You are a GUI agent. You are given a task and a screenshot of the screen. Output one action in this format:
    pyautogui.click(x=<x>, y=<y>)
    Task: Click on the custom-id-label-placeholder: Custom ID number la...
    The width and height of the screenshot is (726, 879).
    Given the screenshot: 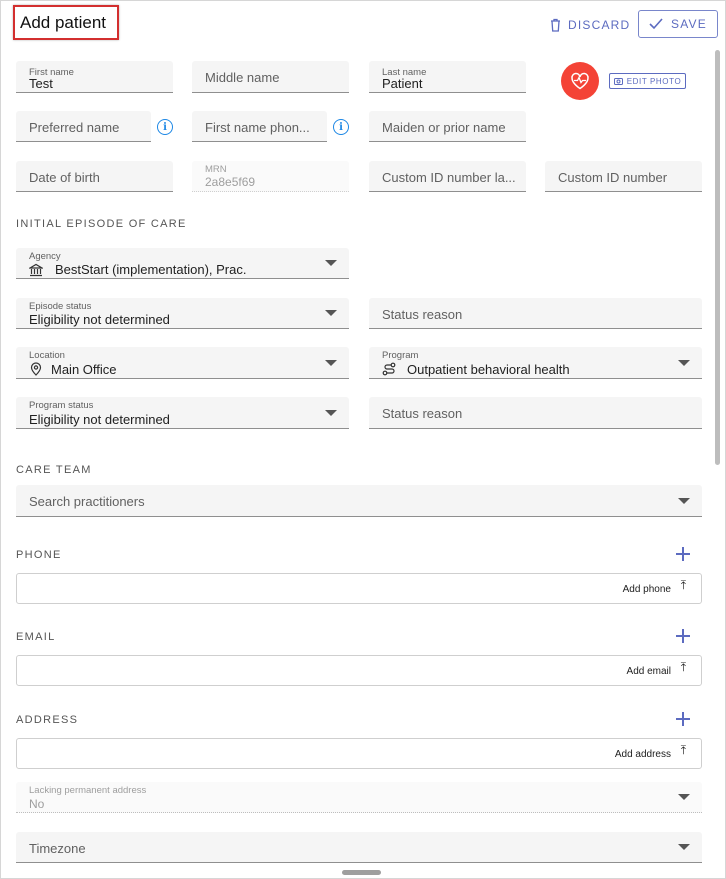 What is the action you would take?
    pyautogui.click(x=449, y=177)
    